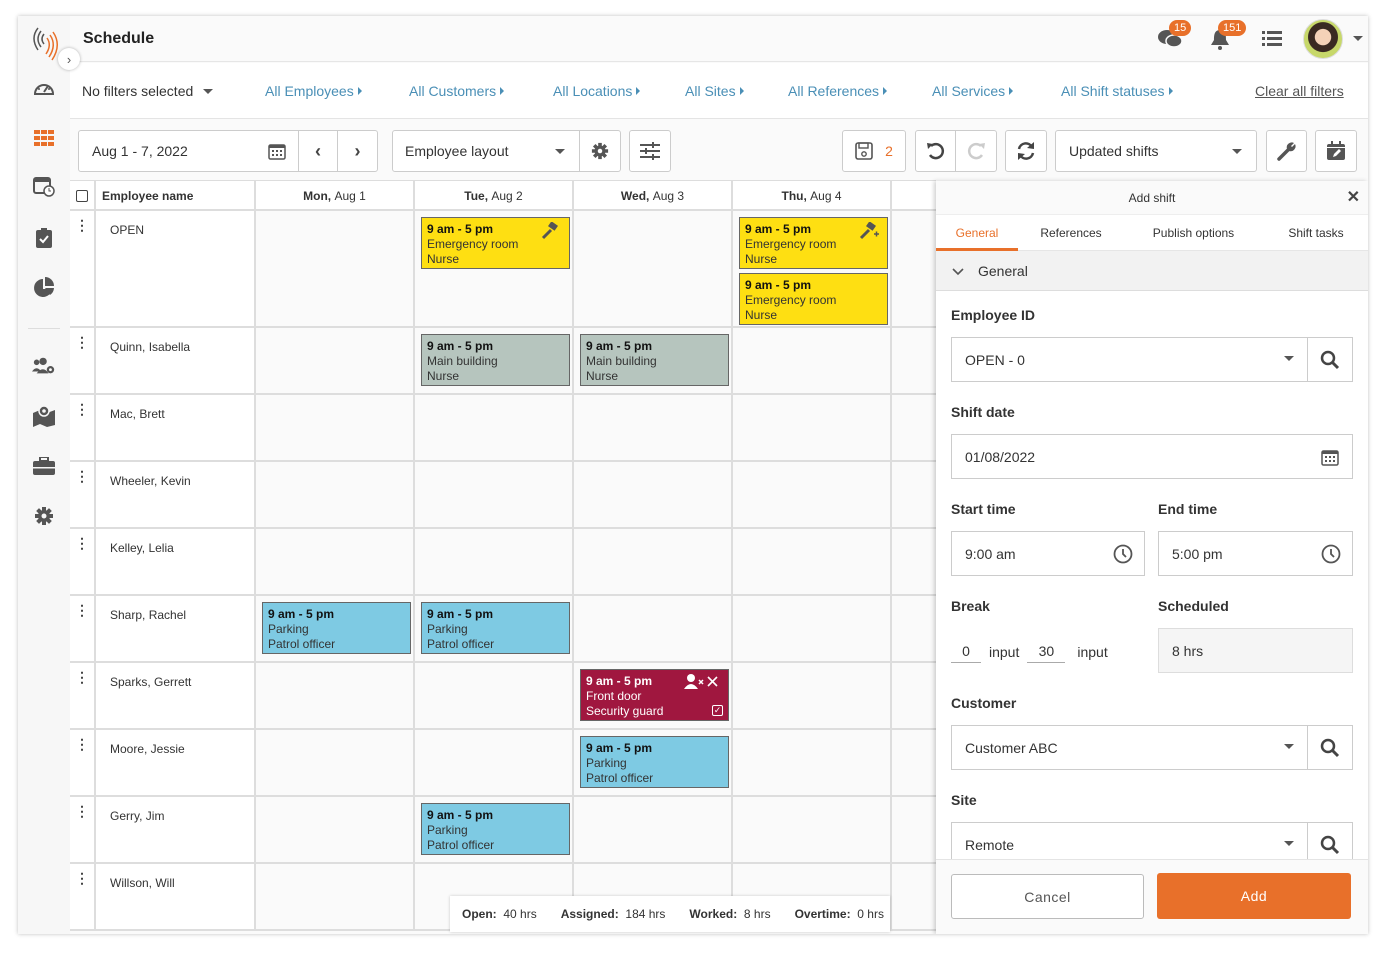  Describe the element at coordinates (714, 91) in the screenshot. I see `filter-sites: All Sites` at that location.